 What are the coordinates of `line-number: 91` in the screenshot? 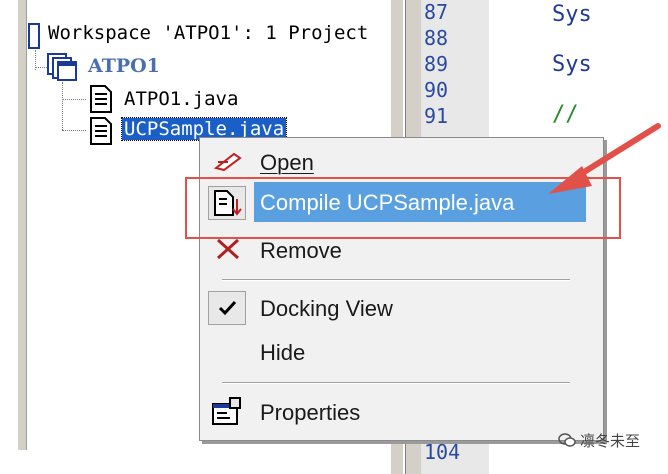 It's located at (436, 116).